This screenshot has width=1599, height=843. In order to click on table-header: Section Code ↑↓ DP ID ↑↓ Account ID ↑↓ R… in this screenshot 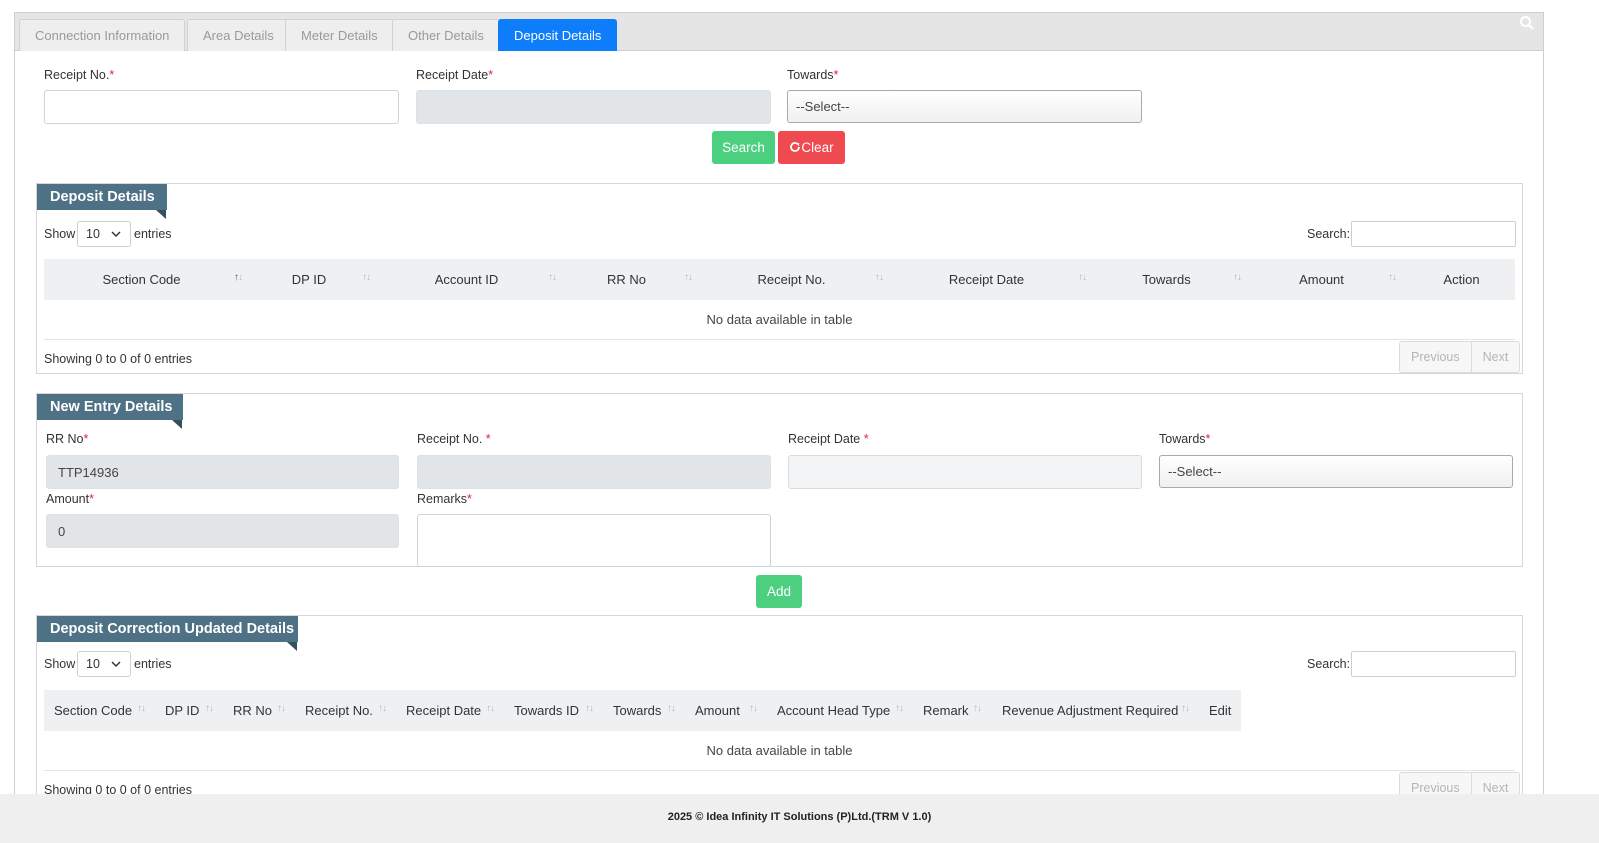, I will do `click(779, 279)`.